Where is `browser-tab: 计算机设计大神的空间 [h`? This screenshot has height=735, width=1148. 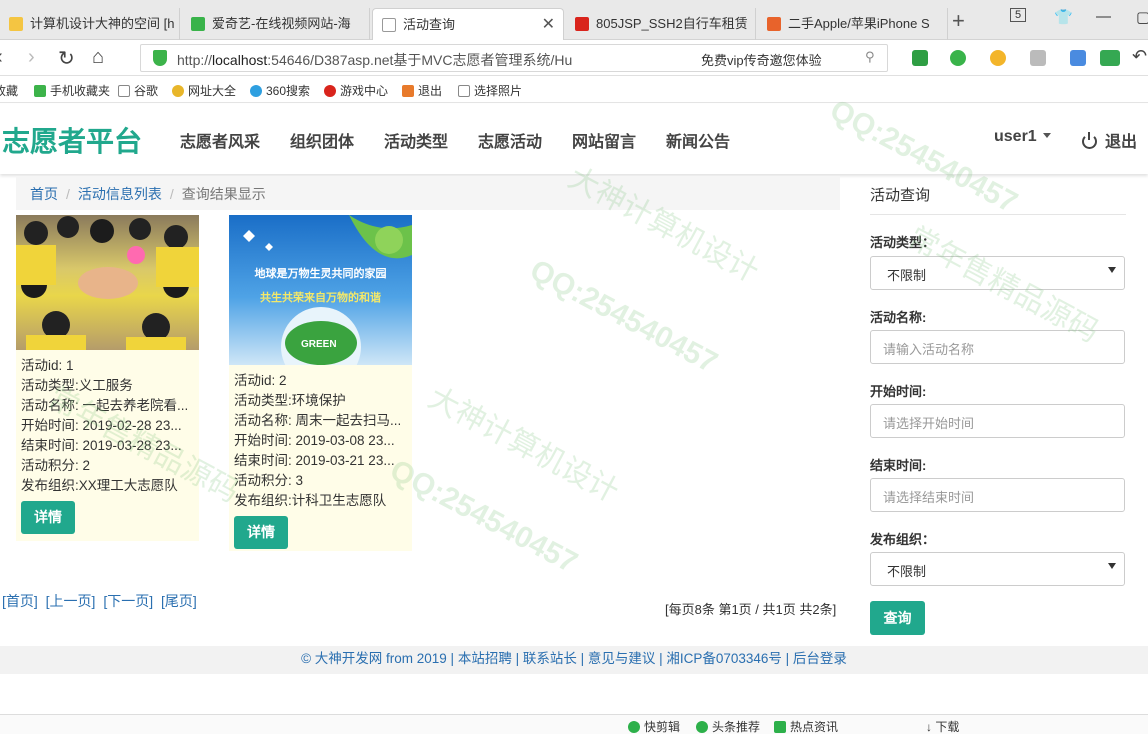 browser-tab: 计算机设计大神的空间 [h is located at coordinates (90, 24).